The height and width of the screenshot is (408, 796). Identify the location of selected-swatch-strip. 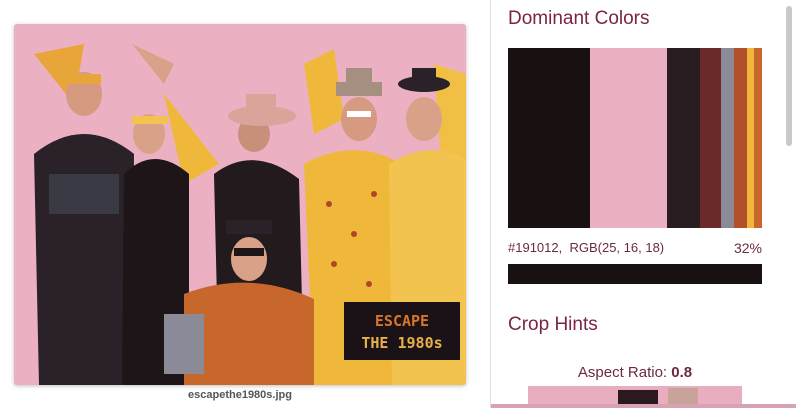
(635, 274).